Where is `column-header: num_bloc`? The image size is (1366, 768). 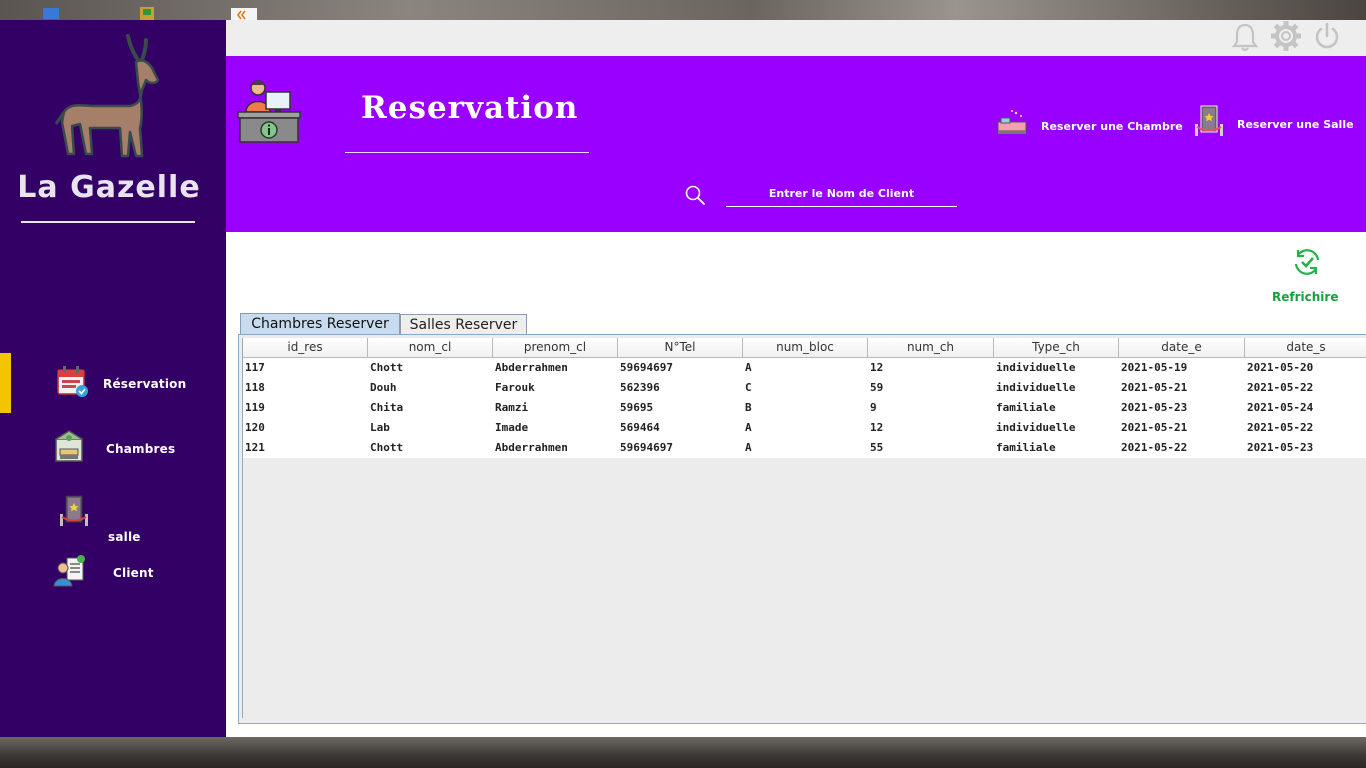 column-header: num_bloc is located at coordinates (805, 348).